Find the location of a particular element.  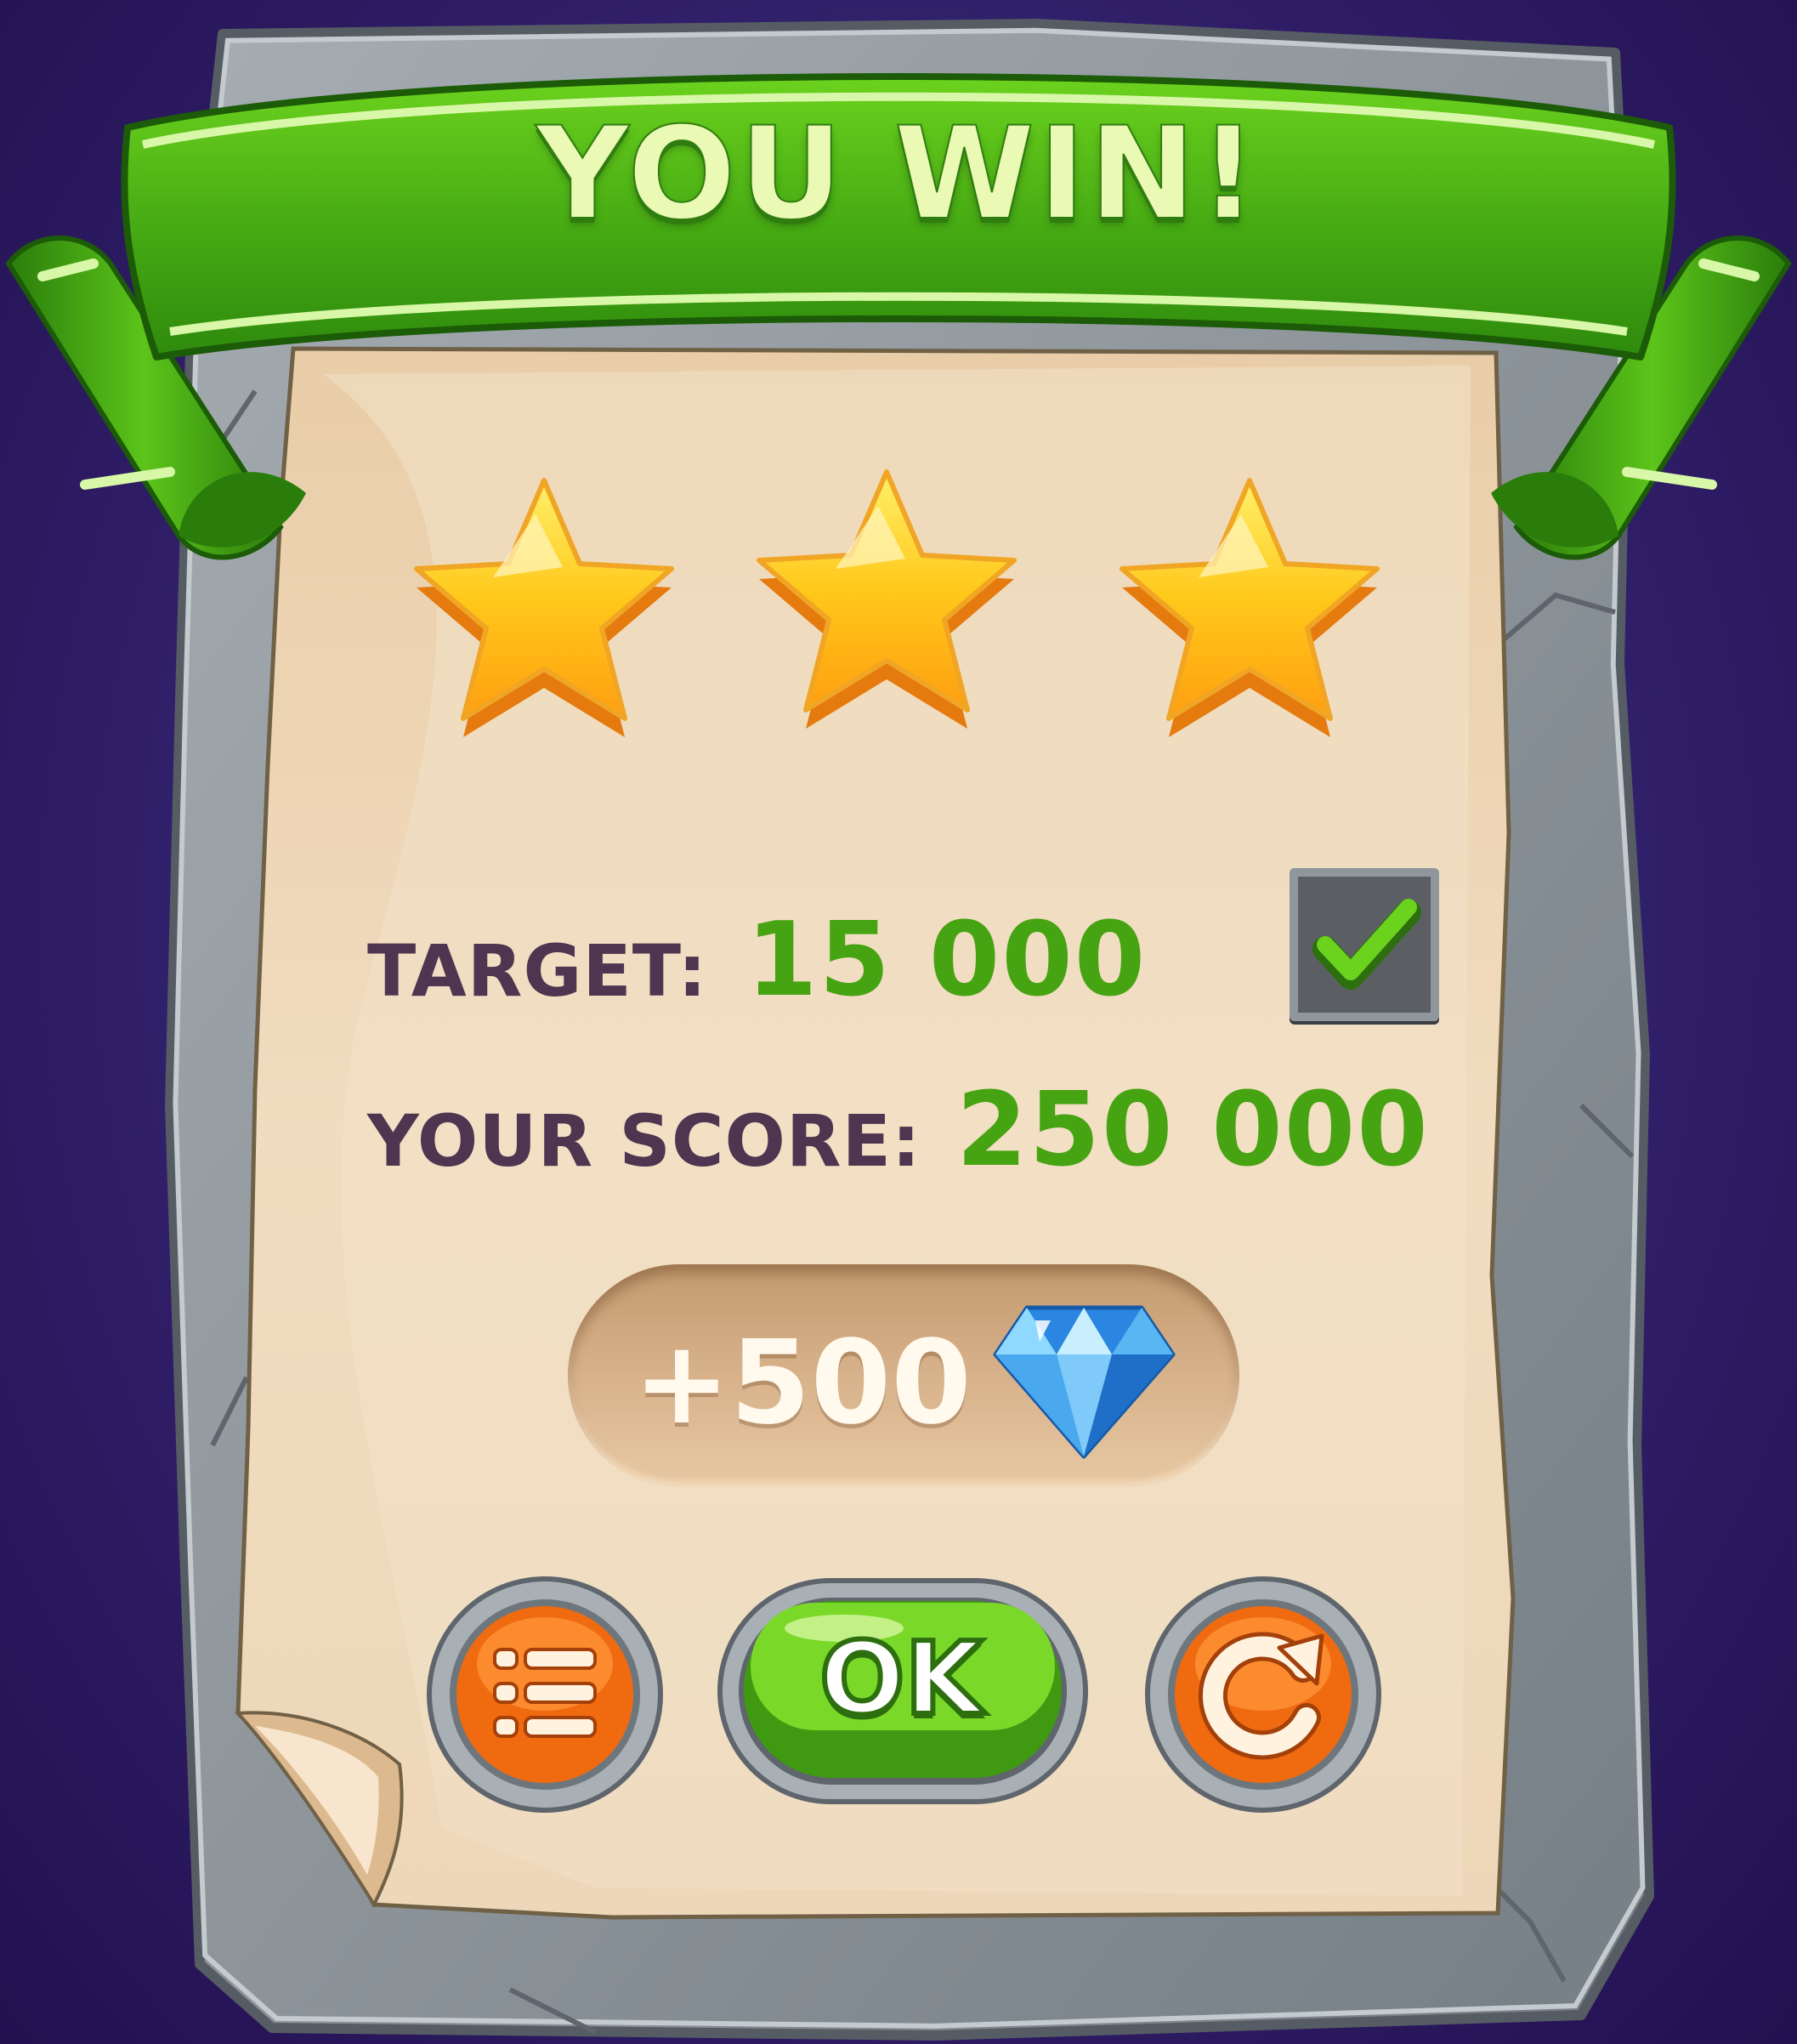

target-achieved-checkbox is located at coordinates (1365, 945).